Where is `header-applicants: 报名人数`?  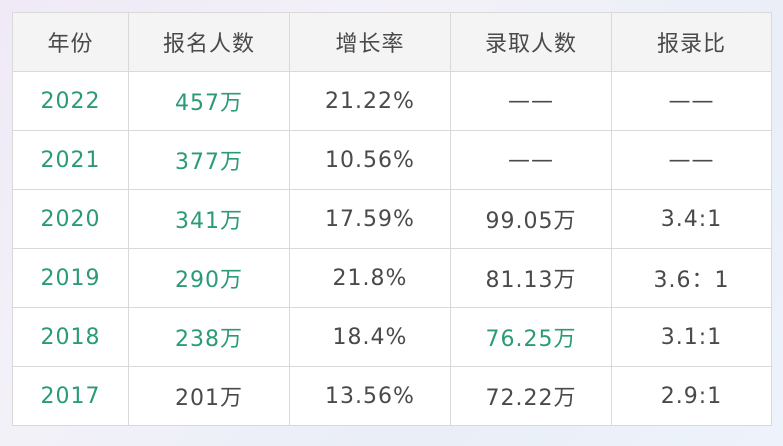
header-applicants: 报名人数 is located at coordinates (209, 42).